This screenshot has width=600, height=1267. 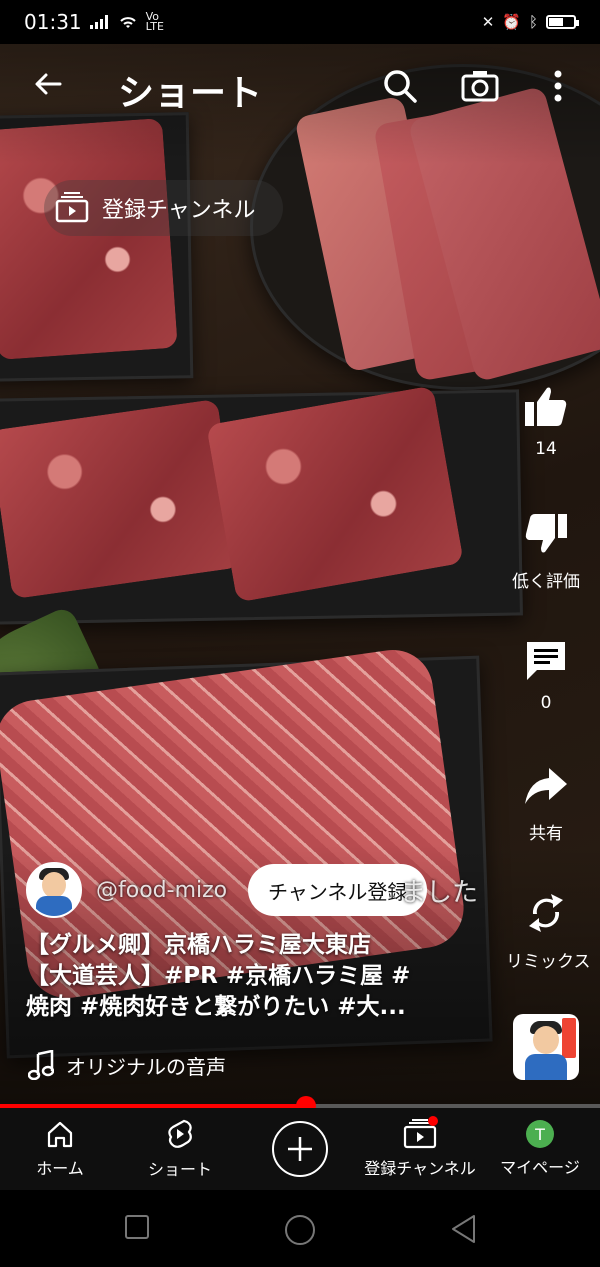 I want to click on bluetooth-icon: ᛒ, so click(x=533, y=22).